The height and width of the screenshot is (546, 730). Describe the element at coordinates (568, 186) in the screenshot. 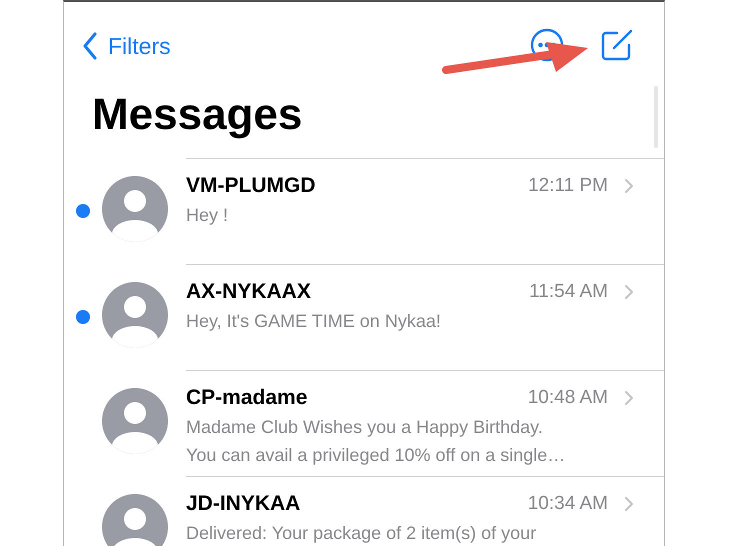

I see `message-time: 12:11 PM` at that location.